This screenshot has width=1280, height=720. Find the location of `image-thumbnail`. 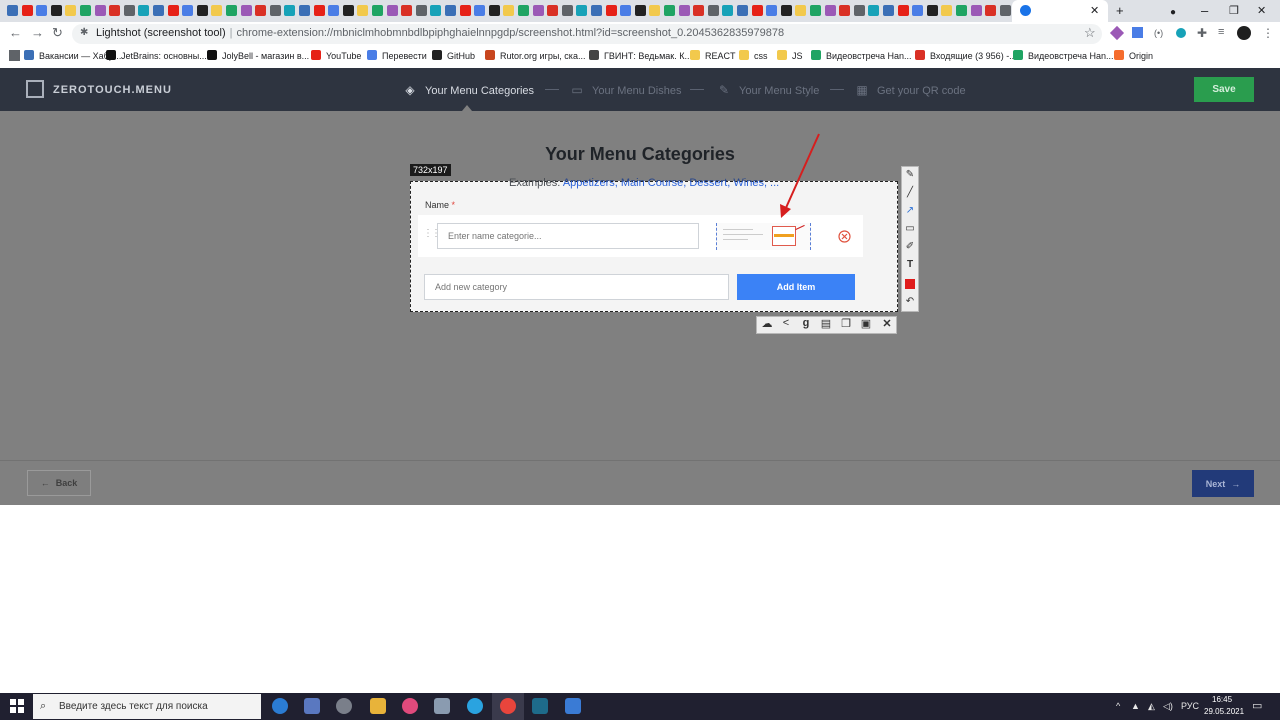

image-thumbnail is located at coordinates (763, 236).